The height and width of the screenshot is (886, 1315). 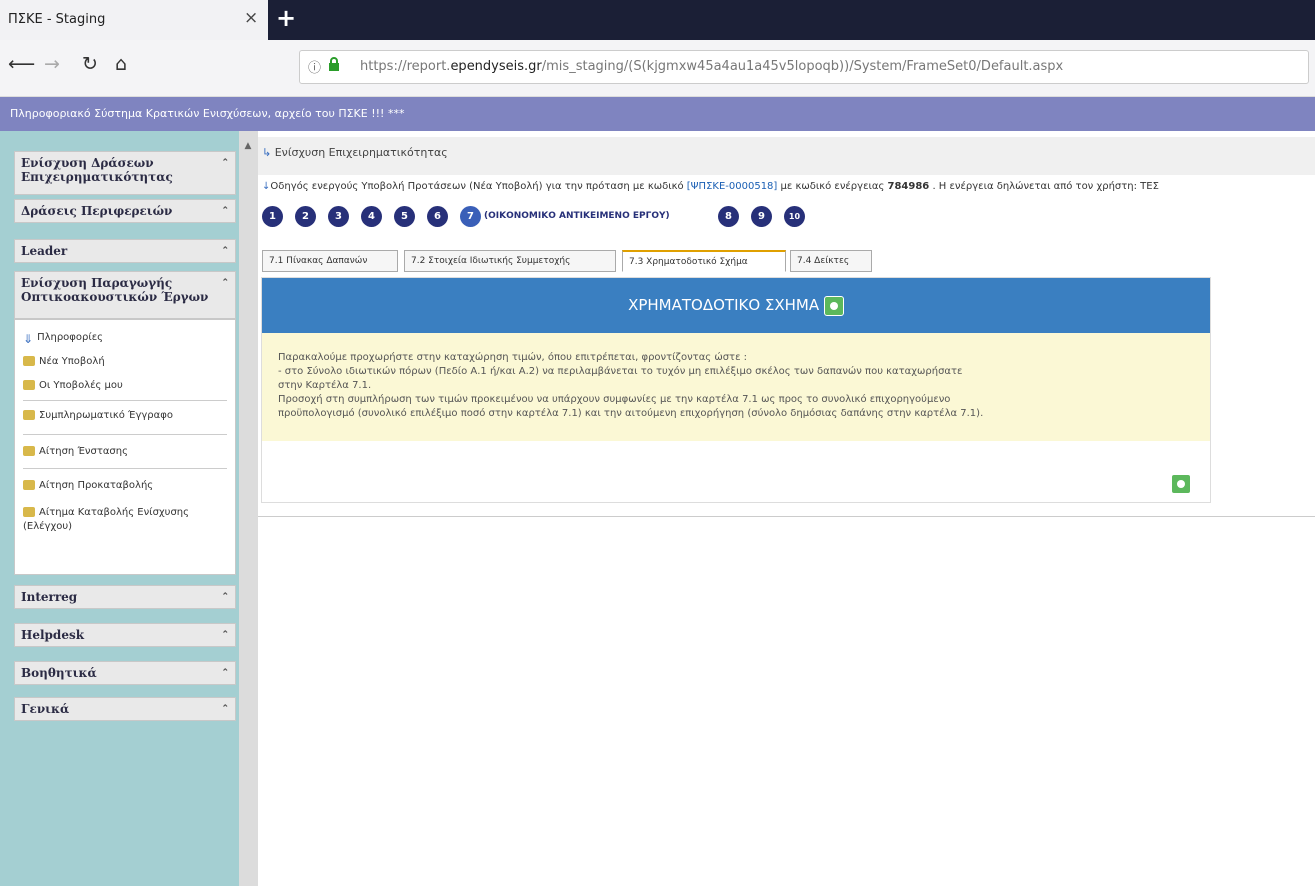 I want to click on step-5-button: 5, so click(x=404, y=216).